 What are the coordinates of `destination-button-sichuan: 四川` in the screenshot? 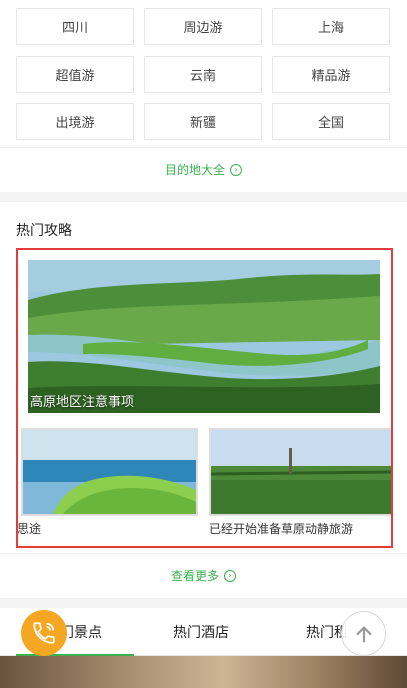 It's located at (75, 26).